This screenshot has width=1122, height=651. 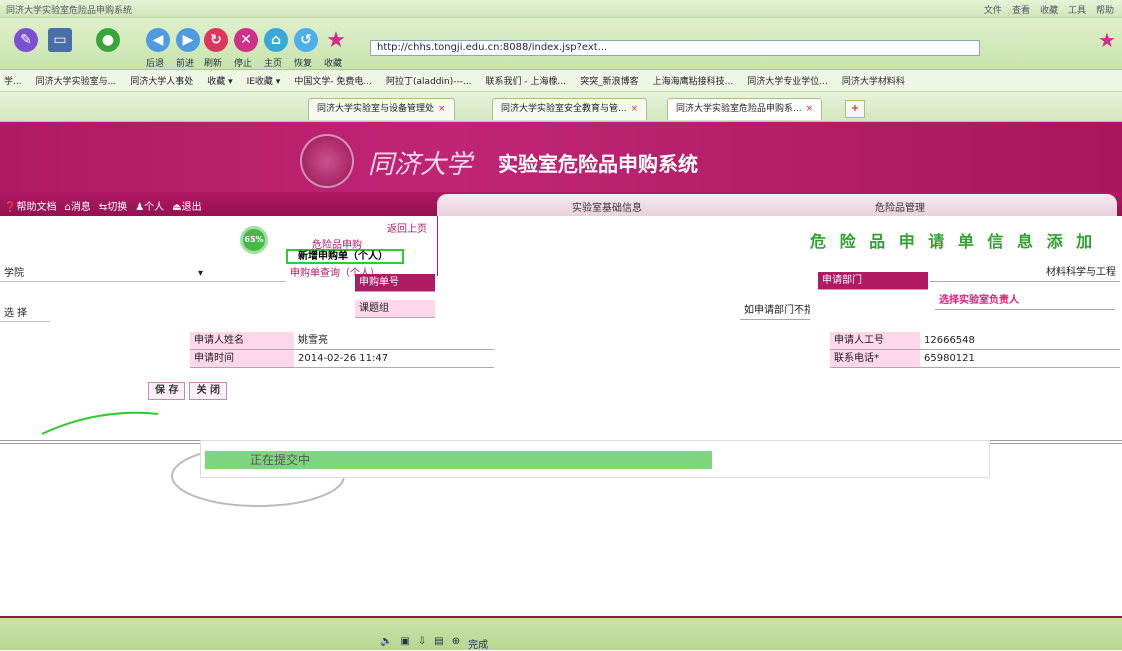 I want to click on toolbar-label-forward: 前进, so click(x=185, y=64).